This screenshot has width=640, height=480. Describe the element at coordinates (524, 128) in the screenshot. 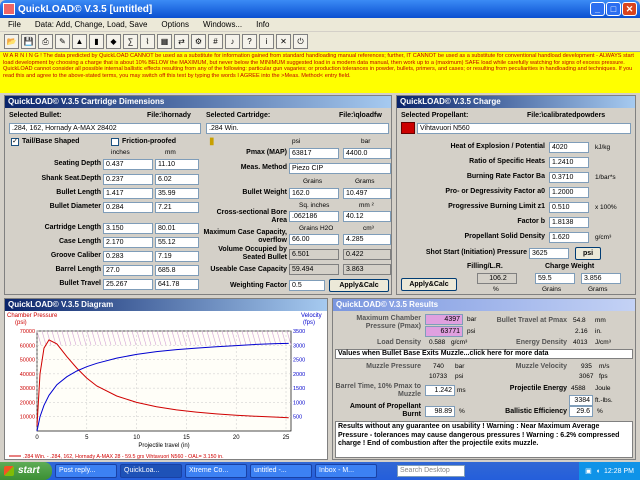

I see `propellant-select: Vihtavuori N560` at that location.